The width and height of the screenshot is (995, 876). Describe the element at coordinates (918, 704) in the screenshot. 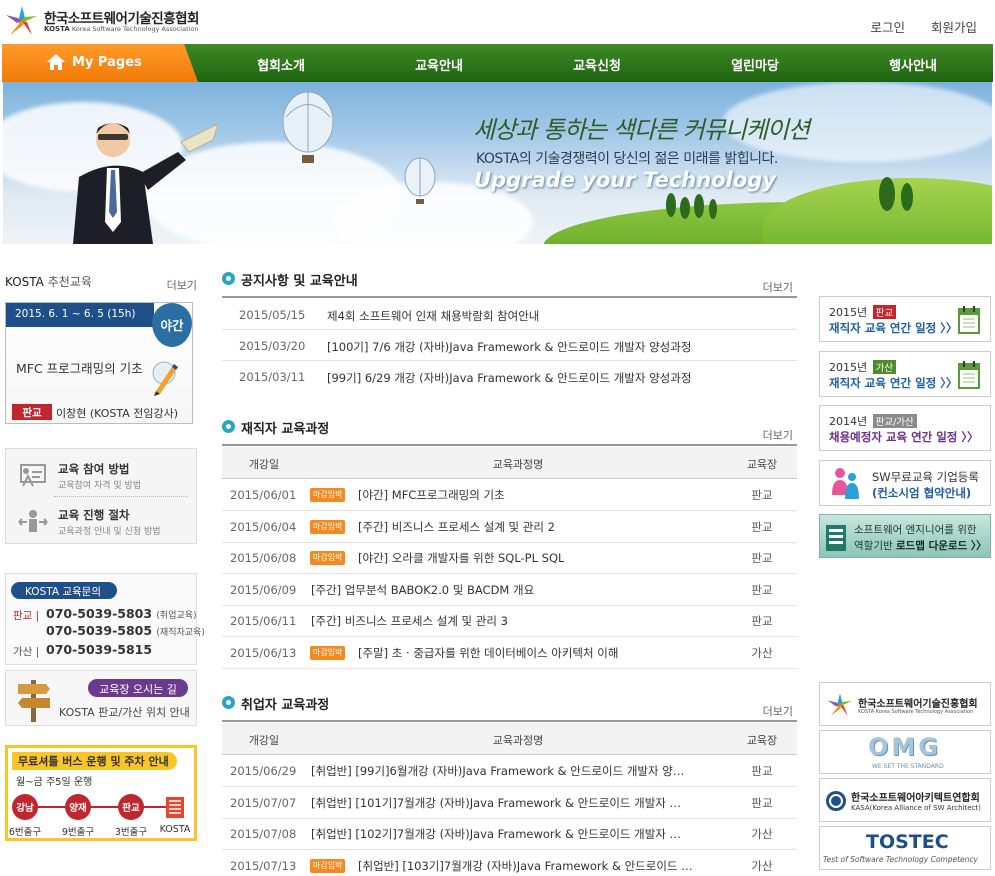

I see `partner-kosta-name: 한국소프트웨어기술진흥협회` at that location.